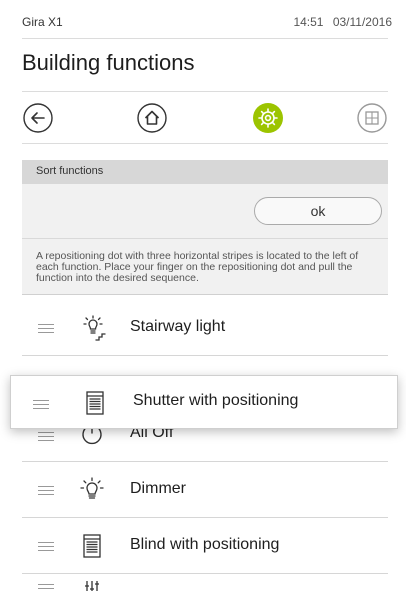  I want to click on sort-functions-label: Sort functions, so click(70, 171).